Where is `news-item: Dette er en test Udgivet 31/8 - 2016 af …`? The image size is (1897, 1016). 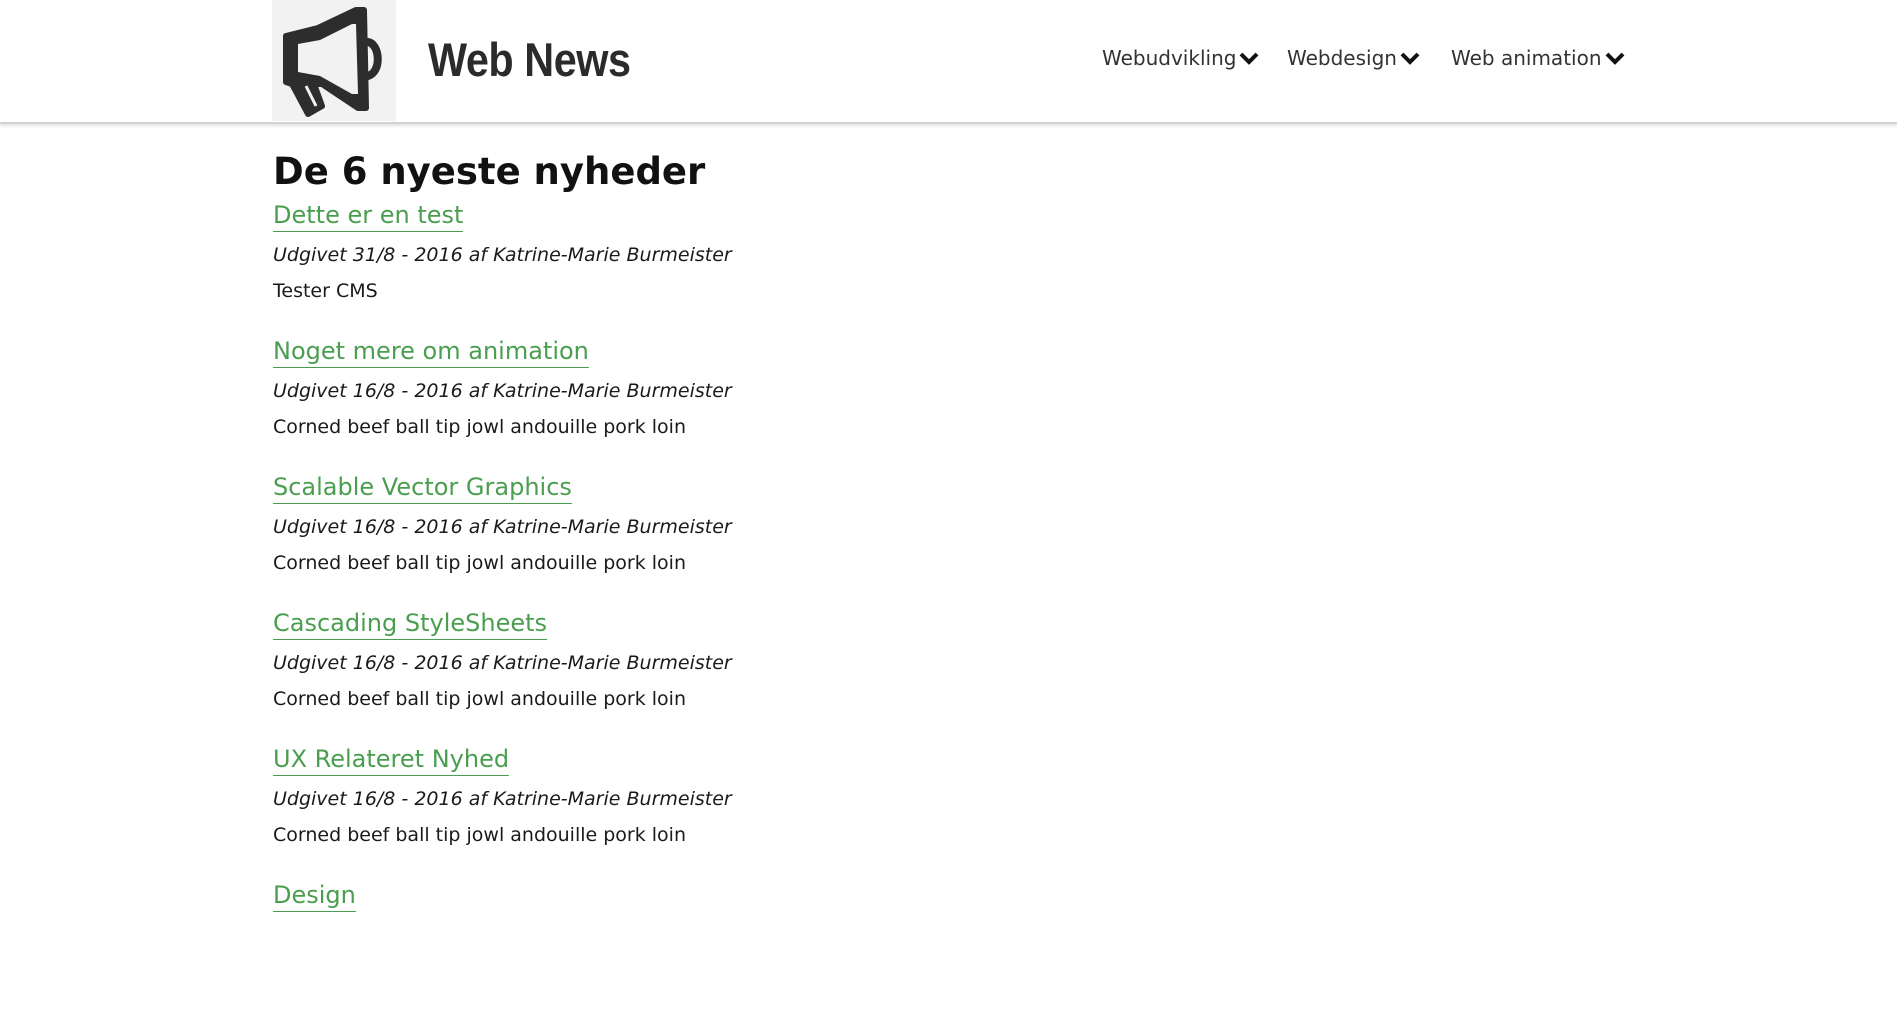
news-item: Dette er en test Udgivet 31/8 - 2016 af … is located at coordinates (953, 268).